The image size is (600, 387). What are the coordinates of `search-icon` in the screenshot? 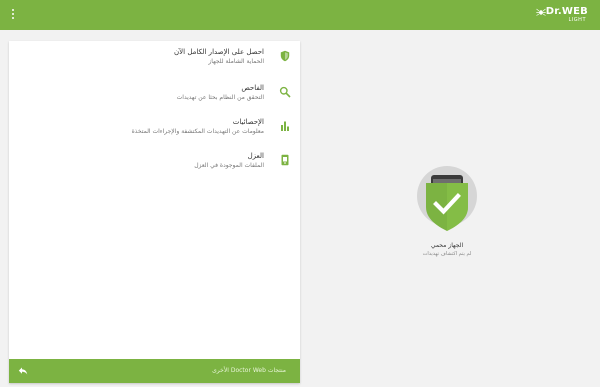 It's located at (285, 92).